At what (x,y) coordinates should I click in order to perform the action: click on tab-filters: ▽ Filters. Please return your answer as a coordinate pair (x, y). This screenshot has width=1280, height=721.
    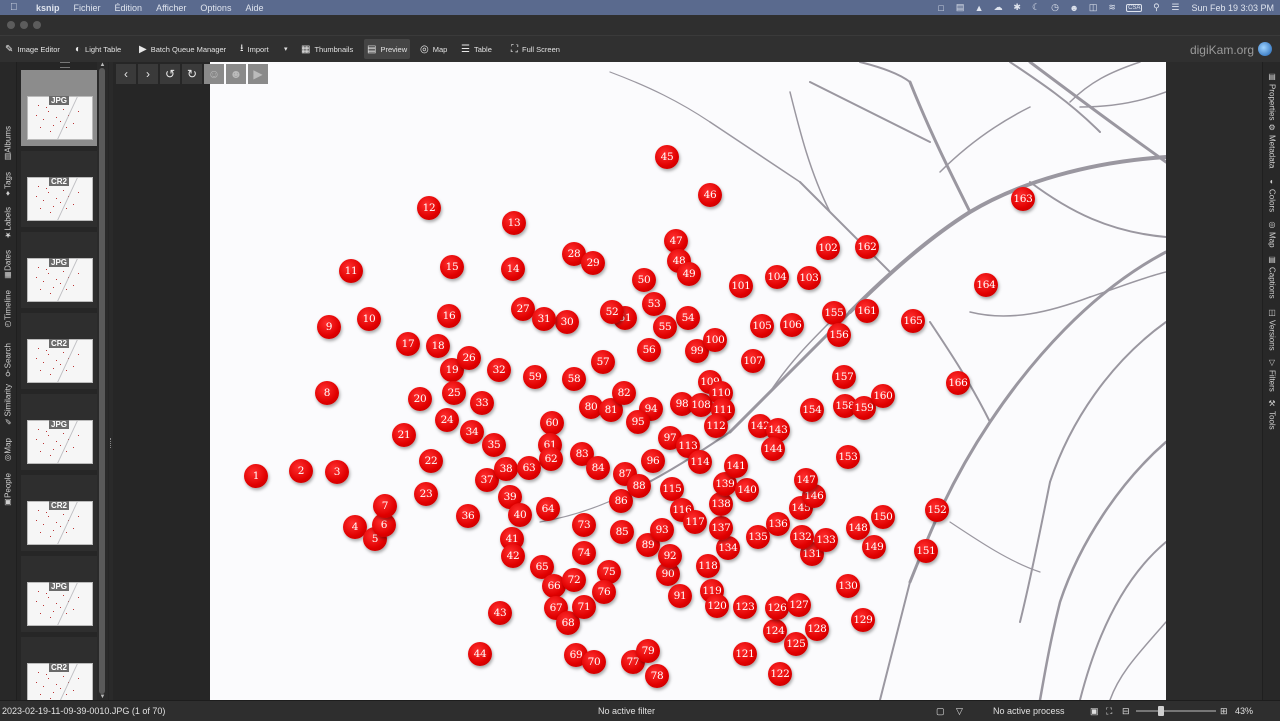
    Looking at the image, I should click on (1272, 375).